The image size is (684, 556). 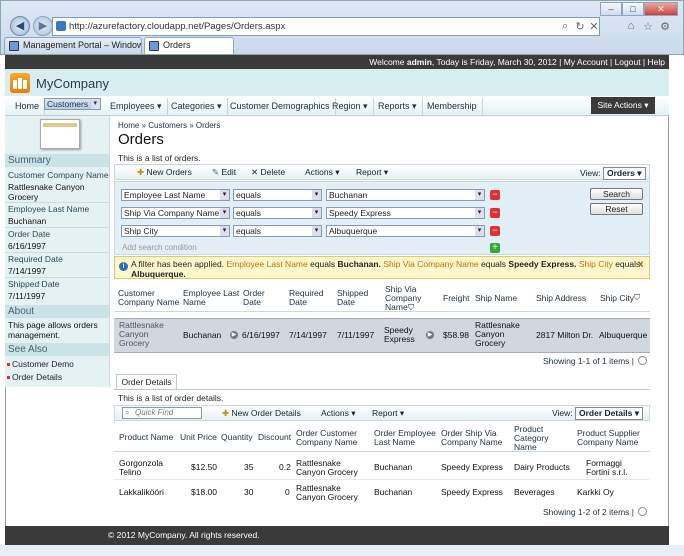 I want to click on menu-customer-demographics: Customer Demographics, so click(x=280, y=106).